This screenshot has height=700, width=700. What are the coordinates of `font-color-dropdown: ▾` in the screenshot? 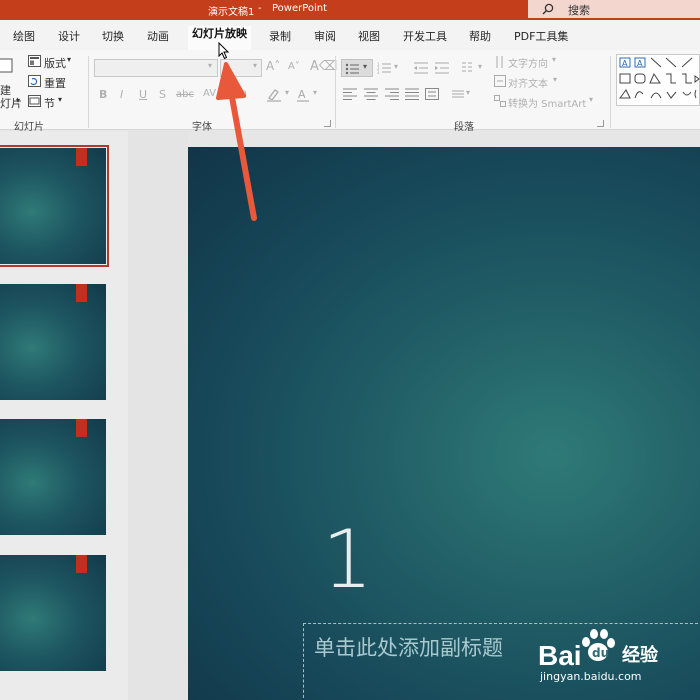 It's located at (315, 92).